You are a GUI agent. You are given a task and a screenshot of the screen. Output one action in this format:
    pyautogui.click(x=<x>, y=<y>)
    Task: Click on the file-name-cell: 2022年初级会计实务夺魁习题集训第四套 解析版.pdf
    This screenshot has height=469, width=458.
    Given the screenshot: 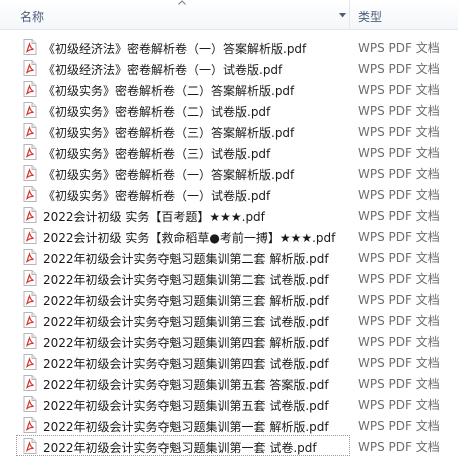 What is the action you would take?
    pyautogui.click(x=183, y=340)
    